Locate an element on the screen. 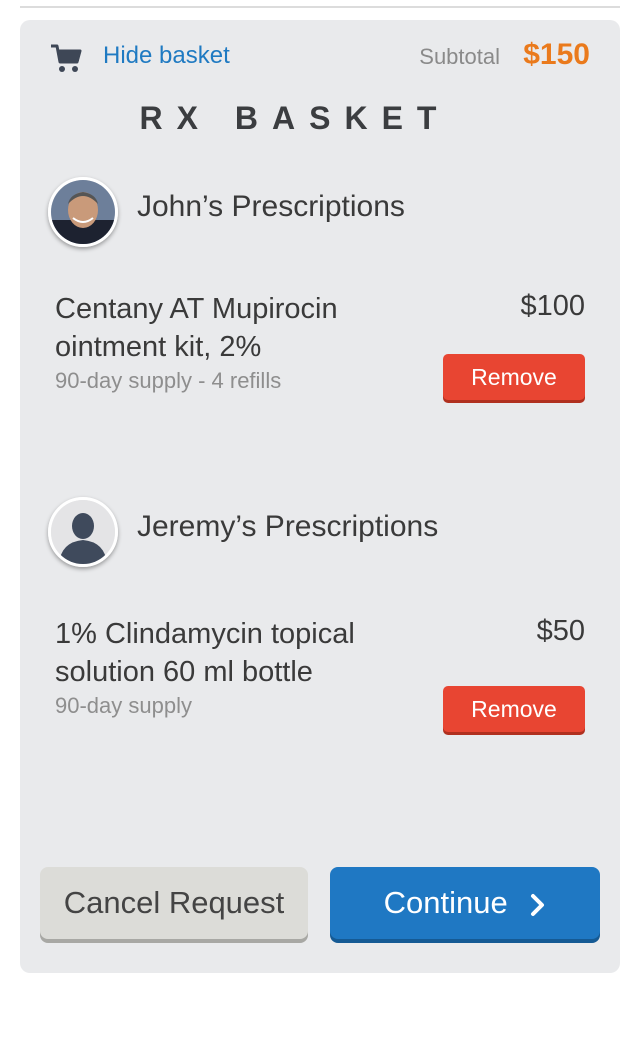  patient-header-john: John’s Prescriptions is located at coordinates (318, 212).